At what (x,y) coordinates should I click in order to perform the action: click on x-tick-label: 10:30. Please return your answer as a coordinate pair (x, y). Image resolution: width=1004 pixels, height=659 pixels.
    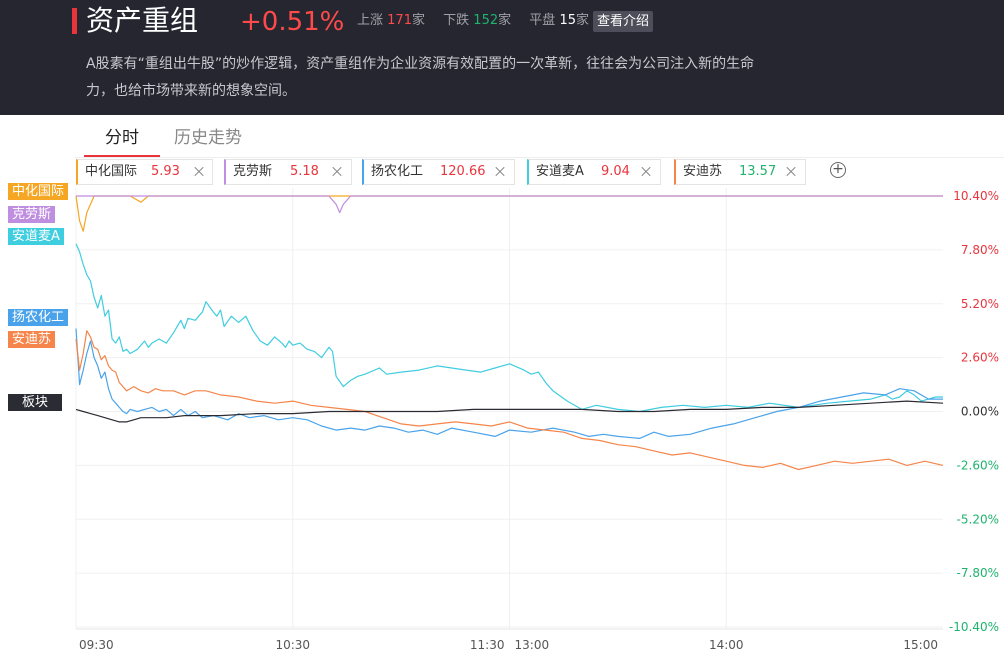
    Looking at the image, I should click on (292, 645).